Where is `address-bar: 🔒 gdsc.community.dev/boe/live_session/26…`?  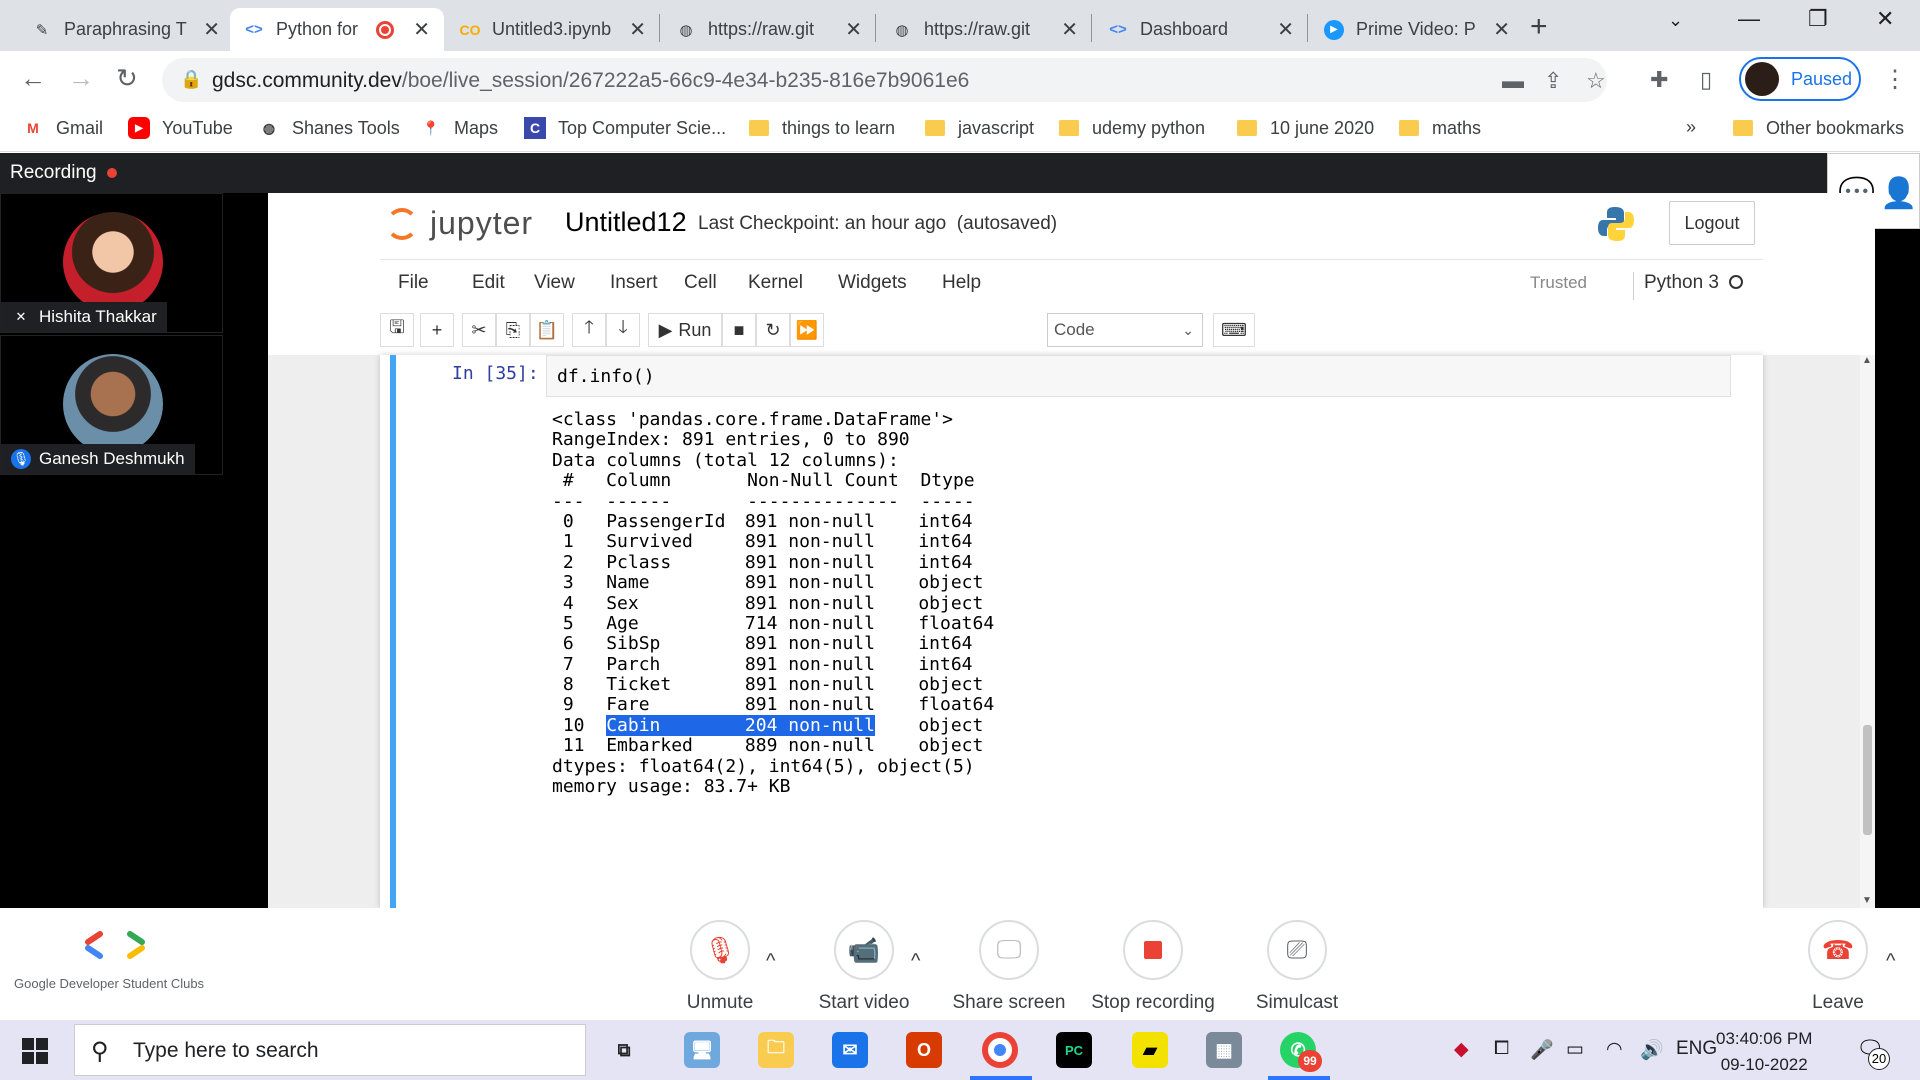 address-bar: 🔒 gdsc.community.dev/boe/live_session/26… is located at coordinates (884, 80).